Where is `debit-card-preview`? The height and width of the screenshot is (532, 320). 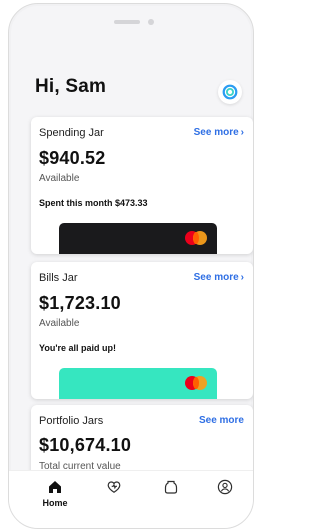
debit-card-preview is located at coordinates (138, 238).